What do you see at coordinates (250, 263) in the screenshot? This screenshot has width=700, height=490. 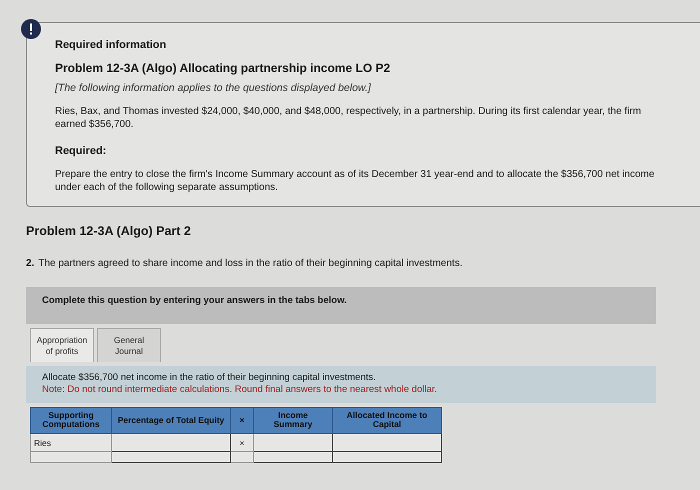 I see `question-text: The partners agreed to share income and loss in the ratio of their beginning capital investments.` at bounding box center [250, 263].